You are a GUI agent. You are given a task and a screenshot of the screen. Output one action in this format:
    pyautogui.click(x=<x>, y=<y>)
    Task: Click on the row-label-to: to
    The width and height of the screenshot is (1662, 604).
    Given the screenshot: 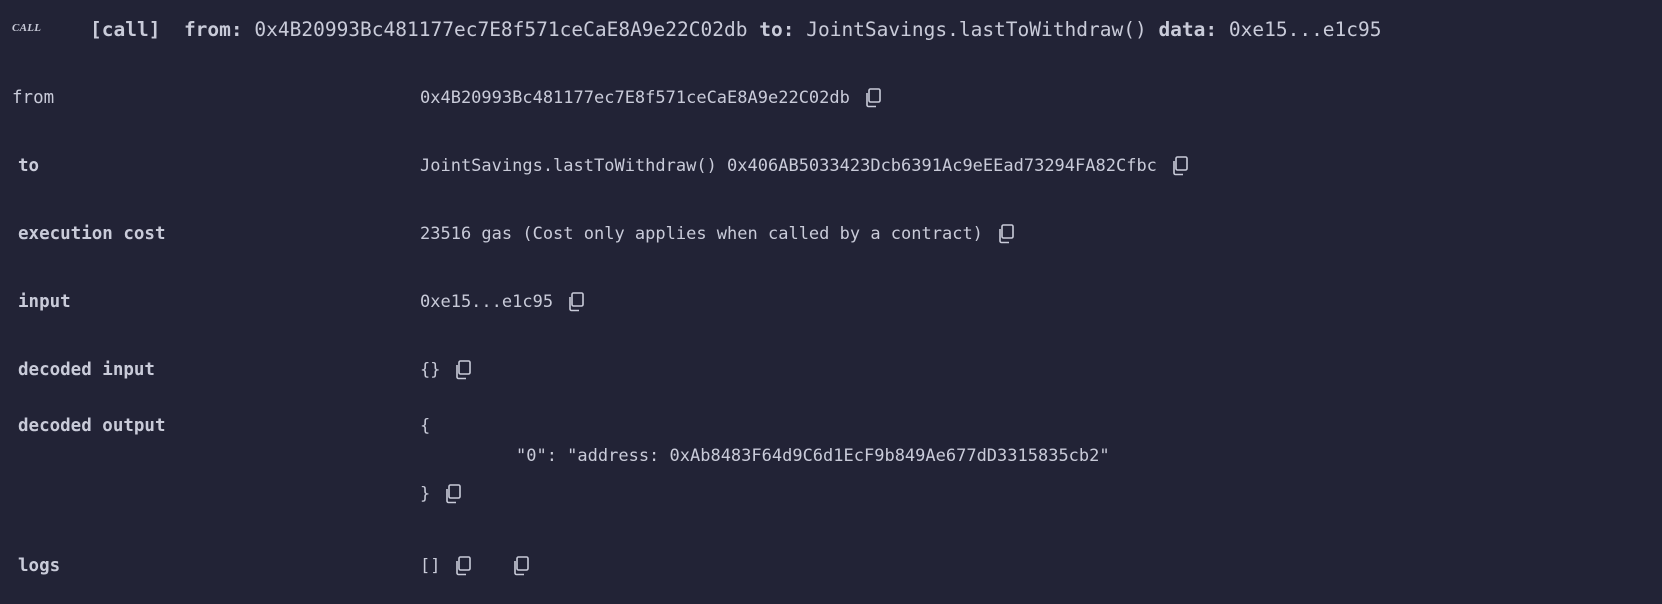 What is the action you would take?
    pyautogui.click(x=29, y=166)
    